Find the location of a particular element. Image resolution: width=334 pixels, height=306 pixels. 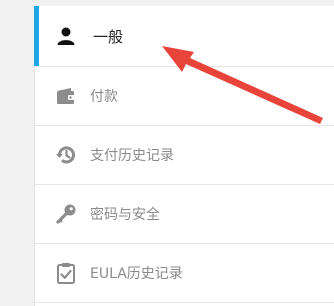

menu-item-label: 付款 is located at coordinates (104, 97).